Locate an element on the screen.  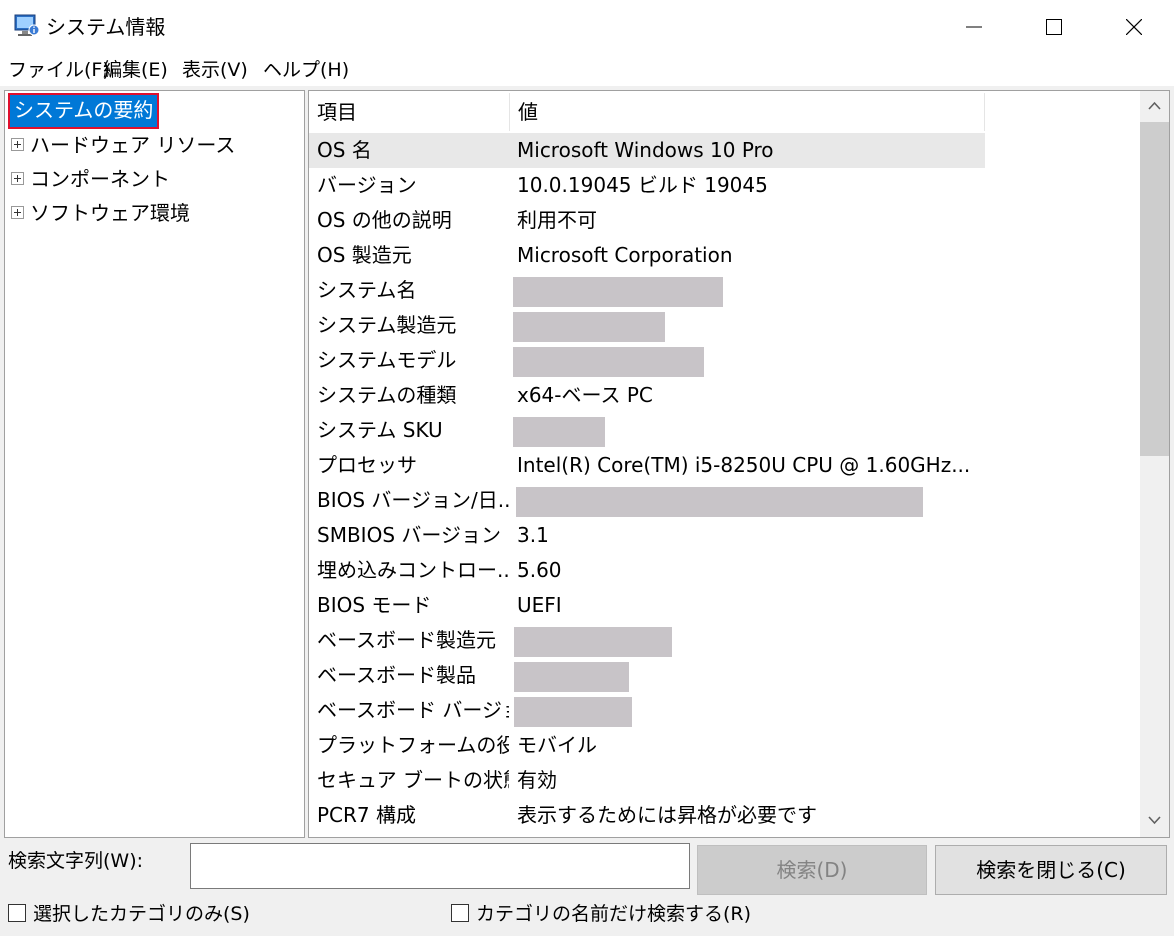
row-item: OS の他の説明 is located at coordinates (384, 220).